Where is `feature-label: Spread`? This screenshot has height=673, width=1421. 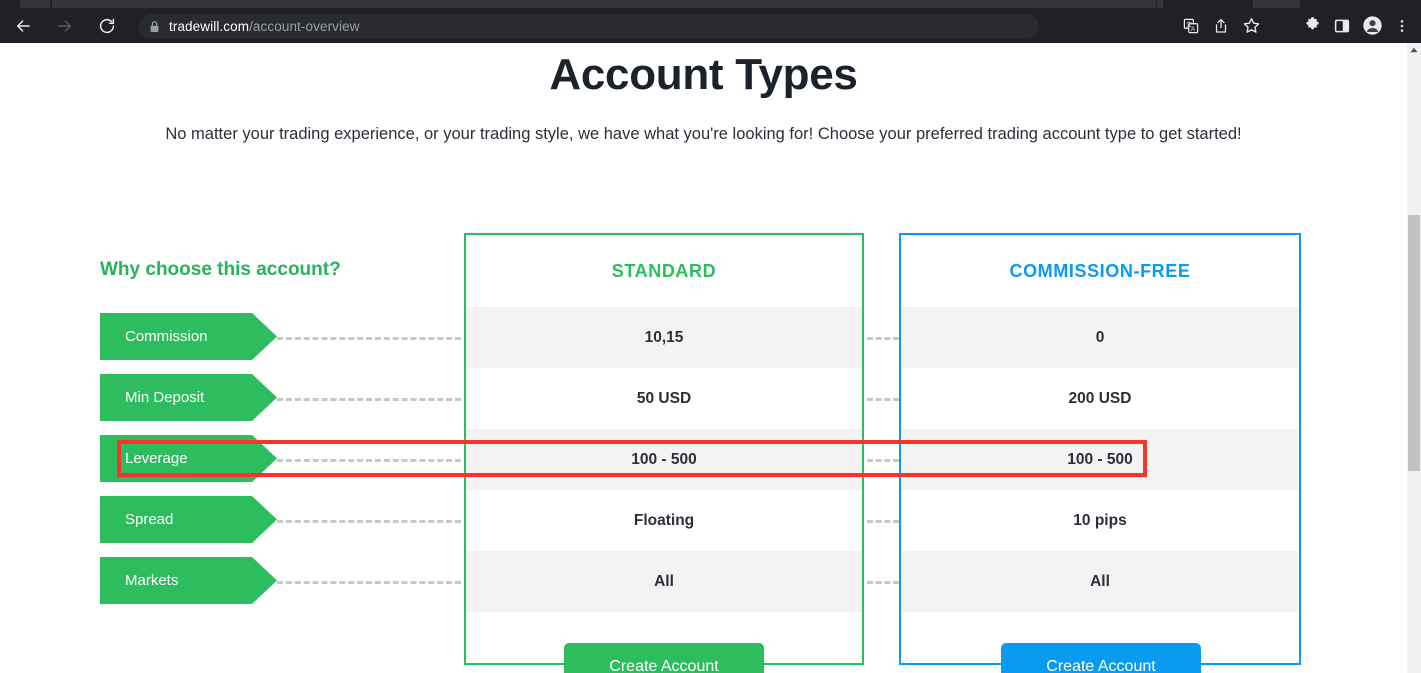 feature-label: Spread is located at coordinates (149, 519).